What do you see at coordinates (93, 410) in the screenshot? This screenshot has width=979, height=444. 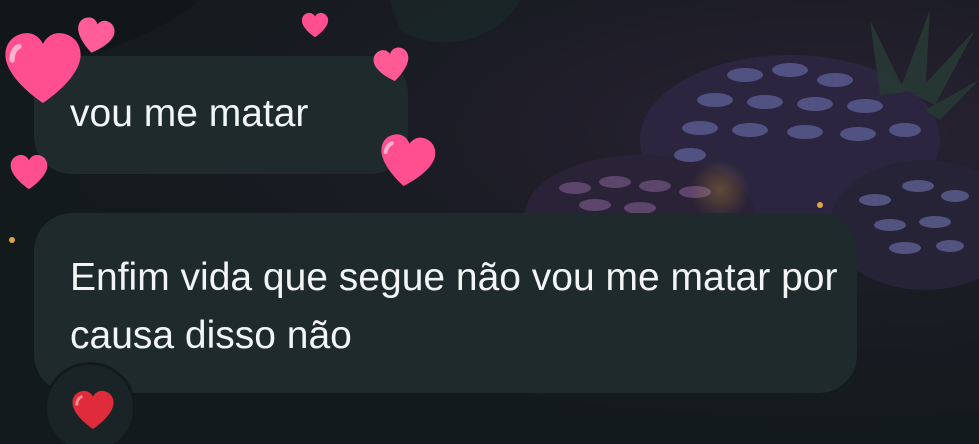 I see `red-heart-icon` at bounding box center [93, 410].